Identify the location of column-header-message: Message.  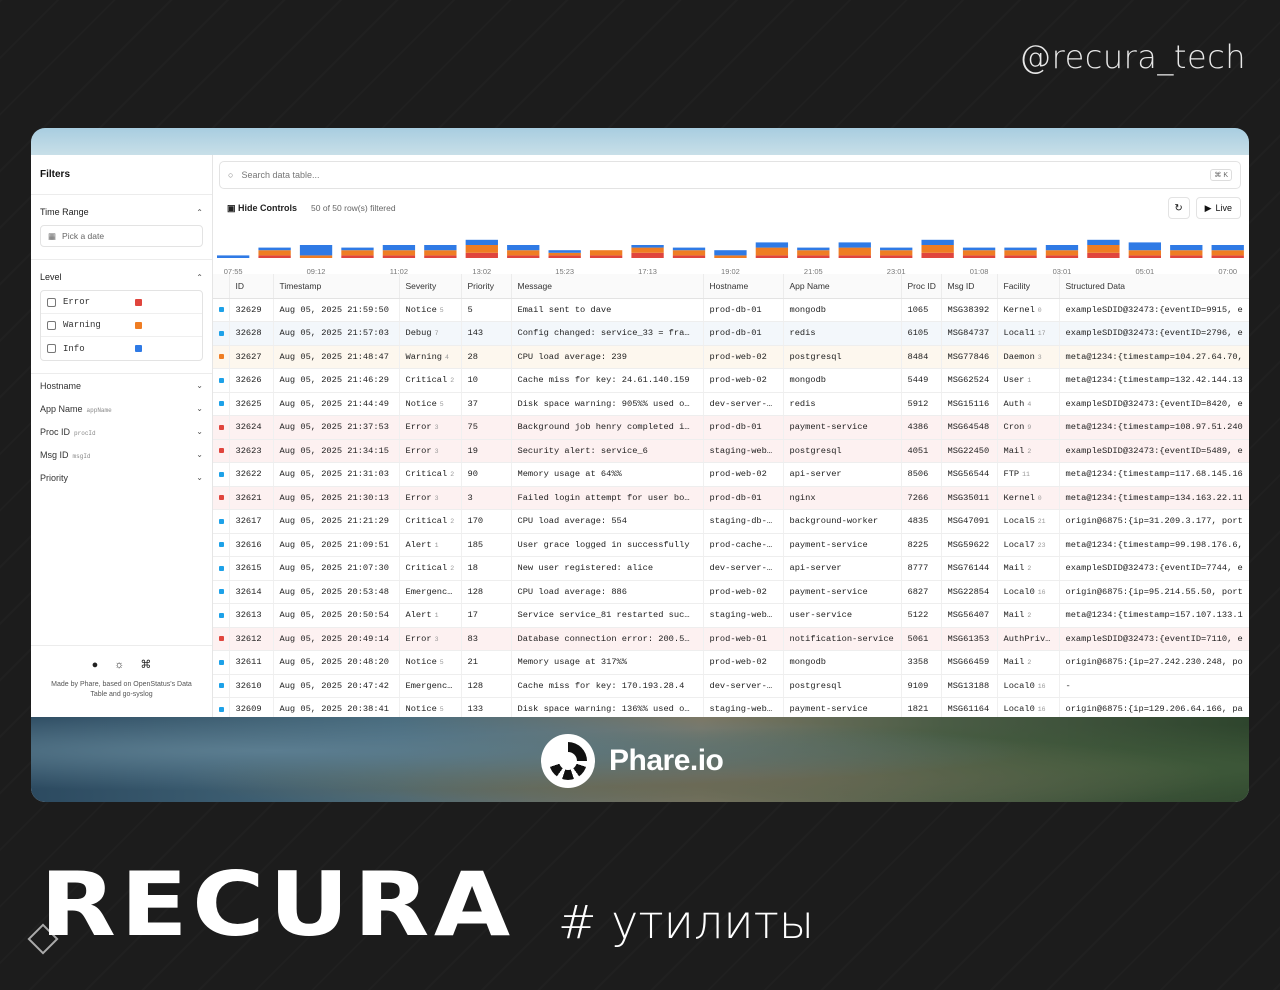
(607, 286).